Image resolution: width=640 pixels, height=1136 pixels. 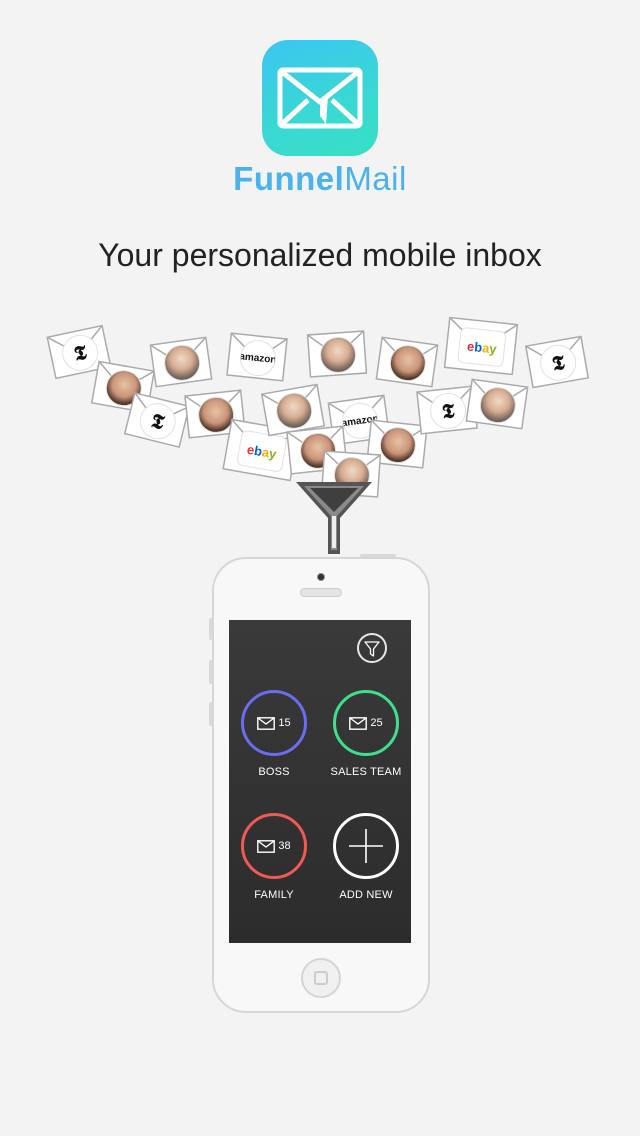 I want to click on add-new-tile: ADD NEW, so click(x=366, y=857).